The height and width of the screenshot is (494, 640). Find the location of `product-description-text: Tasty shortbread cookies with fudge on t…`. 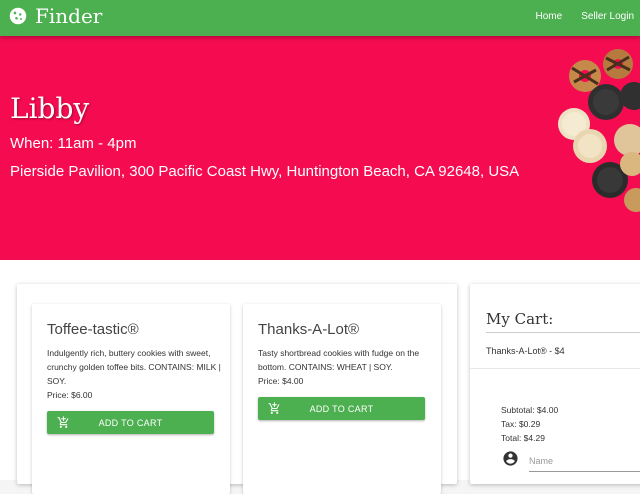

product-description-text: Tasty shortbread cookies with fudge on t… is located at coordinates (339, 360).